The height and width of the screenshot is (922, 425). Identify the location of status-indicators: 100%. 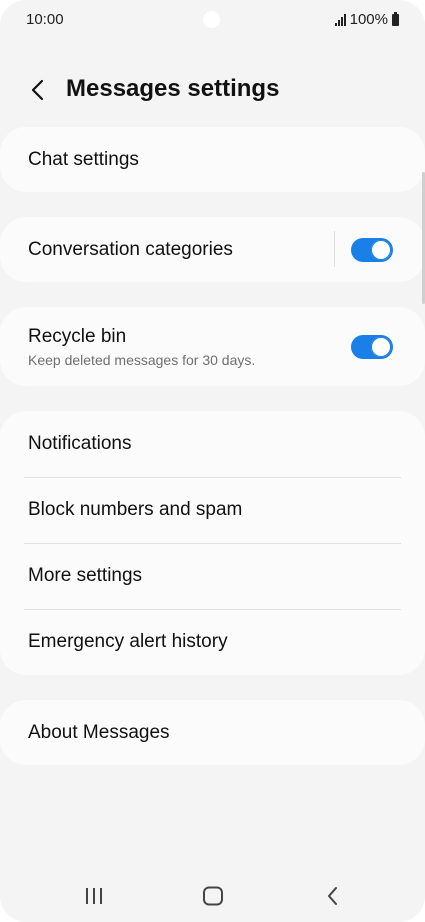
(366, 19).